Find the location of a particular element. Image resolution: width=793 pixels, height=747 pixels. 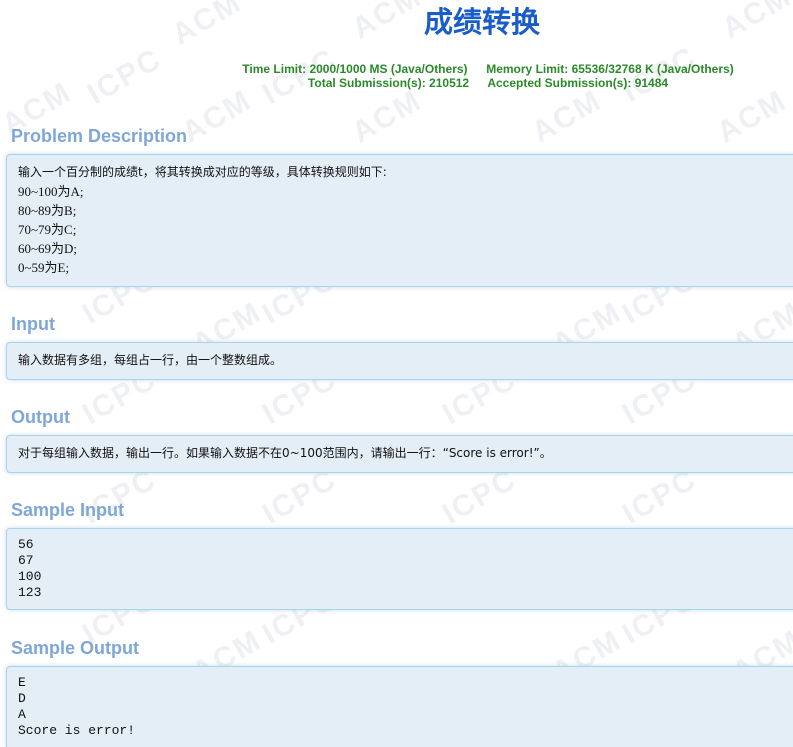

sample-output-panel: E D A Score is error! is located at coordinates (399, 706).